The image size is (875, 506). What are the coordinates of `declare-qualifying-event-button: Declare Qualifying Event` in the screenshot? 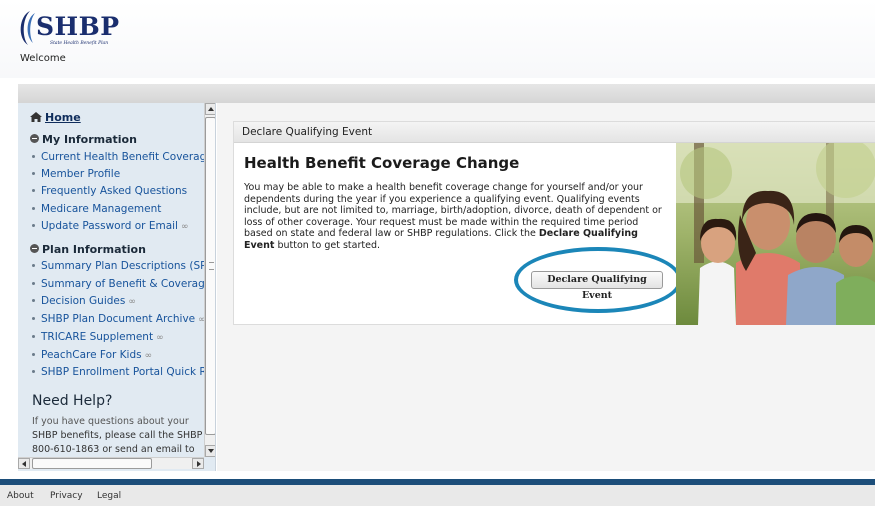 It's located at (597, 286).